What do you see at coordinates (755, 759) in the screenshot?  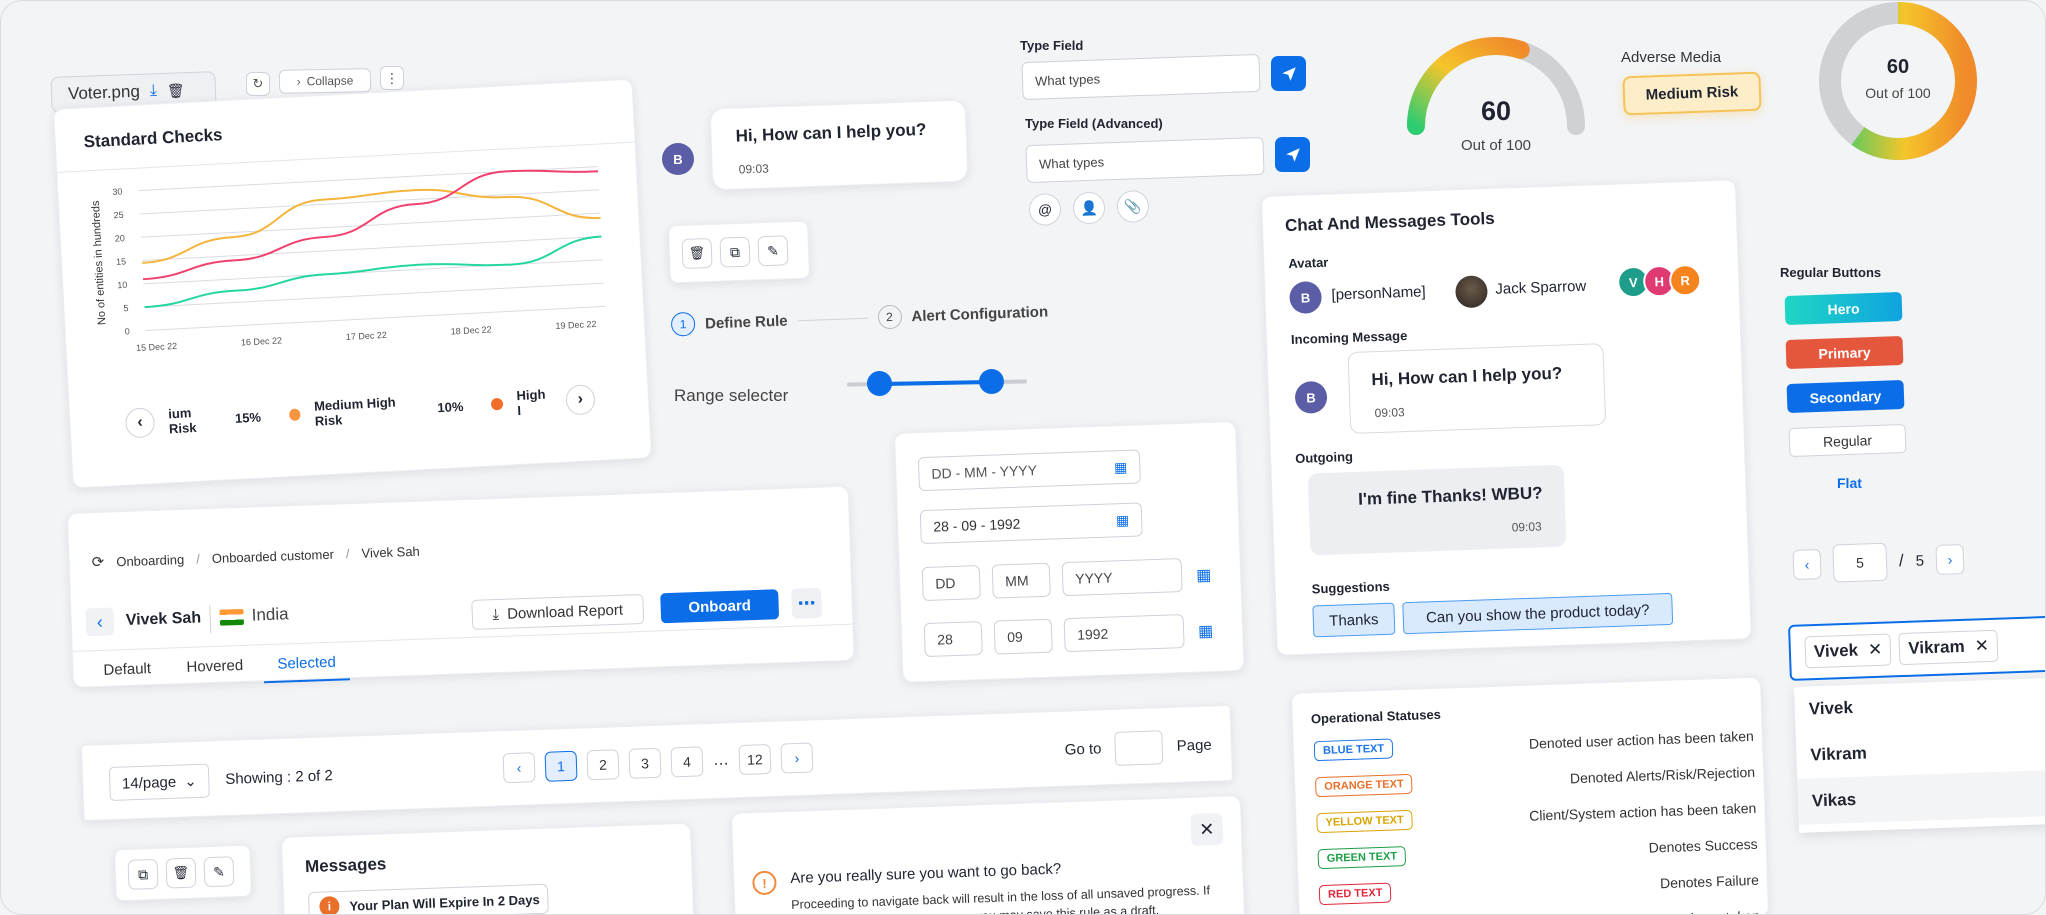 I see `page-button: 12` at bounding box center [755, 759].